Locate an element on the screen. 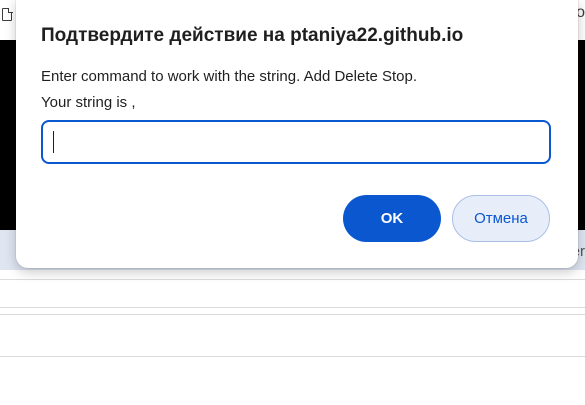 Image resolution: width=585 pixels, height=405 pixels. text-caret is located at coordinates (53, 142).